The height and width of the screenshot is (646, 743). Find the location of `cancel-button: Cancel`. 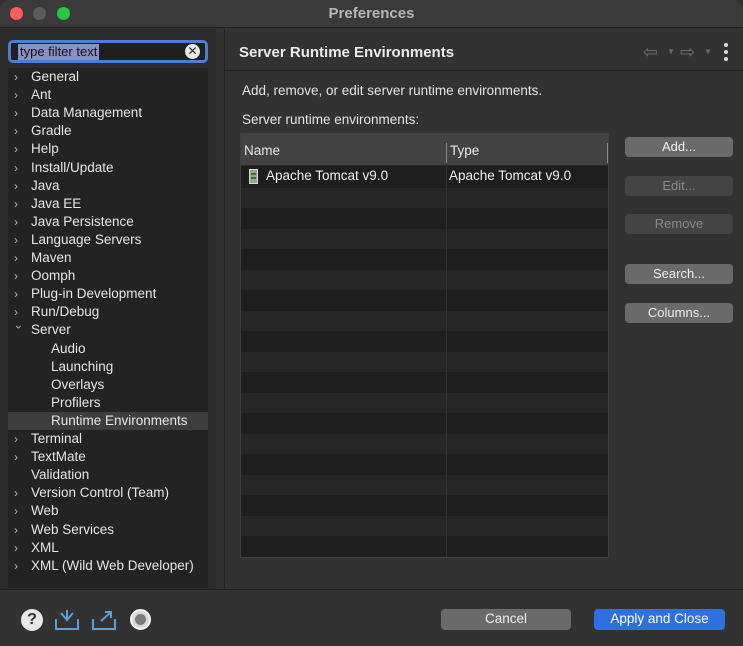

cancel-button: Cancel is located at coordinates (506, 619).